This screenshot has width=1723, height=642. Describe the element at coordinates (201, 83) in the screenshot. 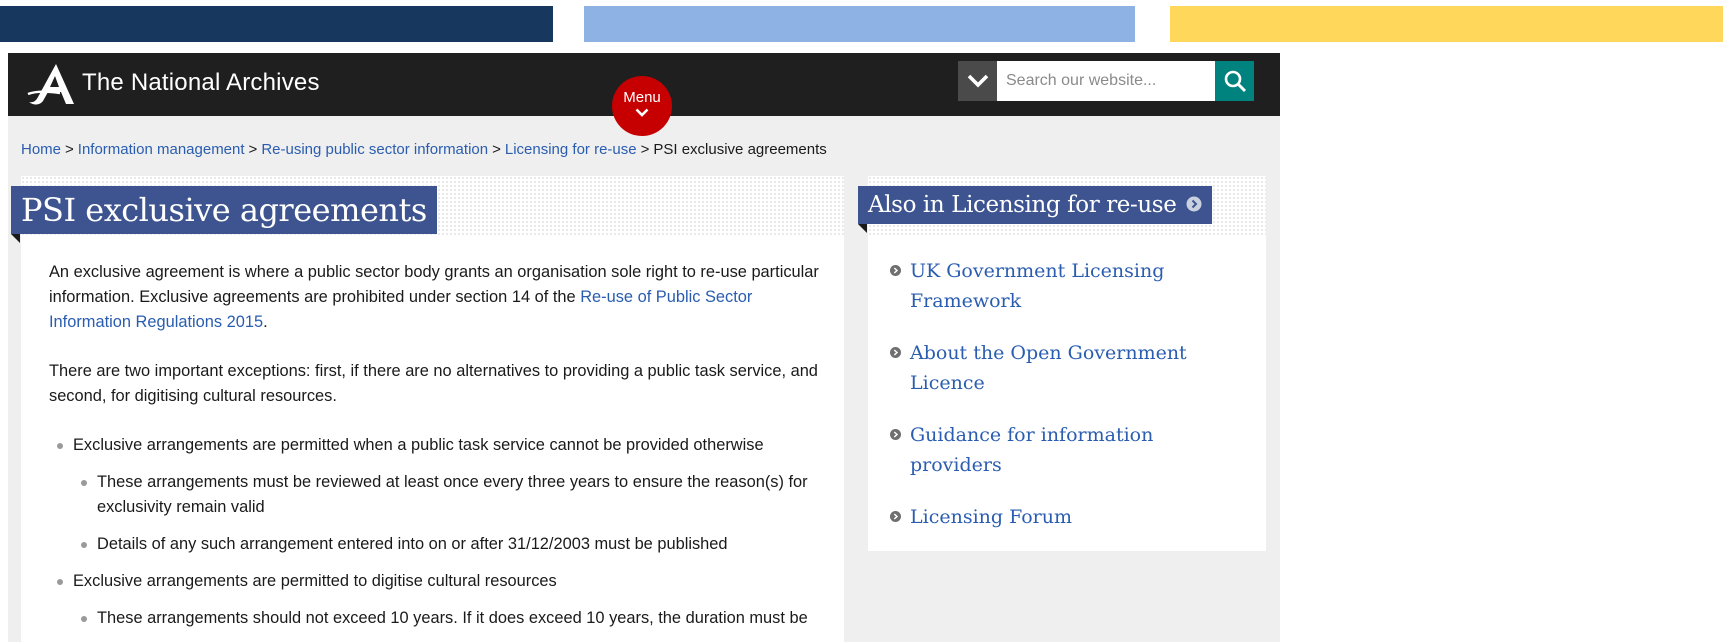

I see `site-name: The National Archives` at that location.